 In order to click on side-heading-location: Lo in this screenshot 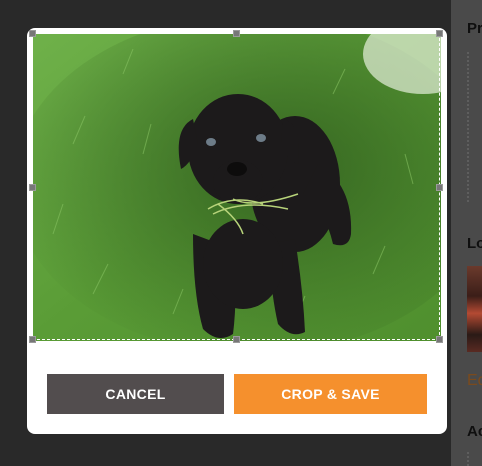, I will do `click(474, 243)`.